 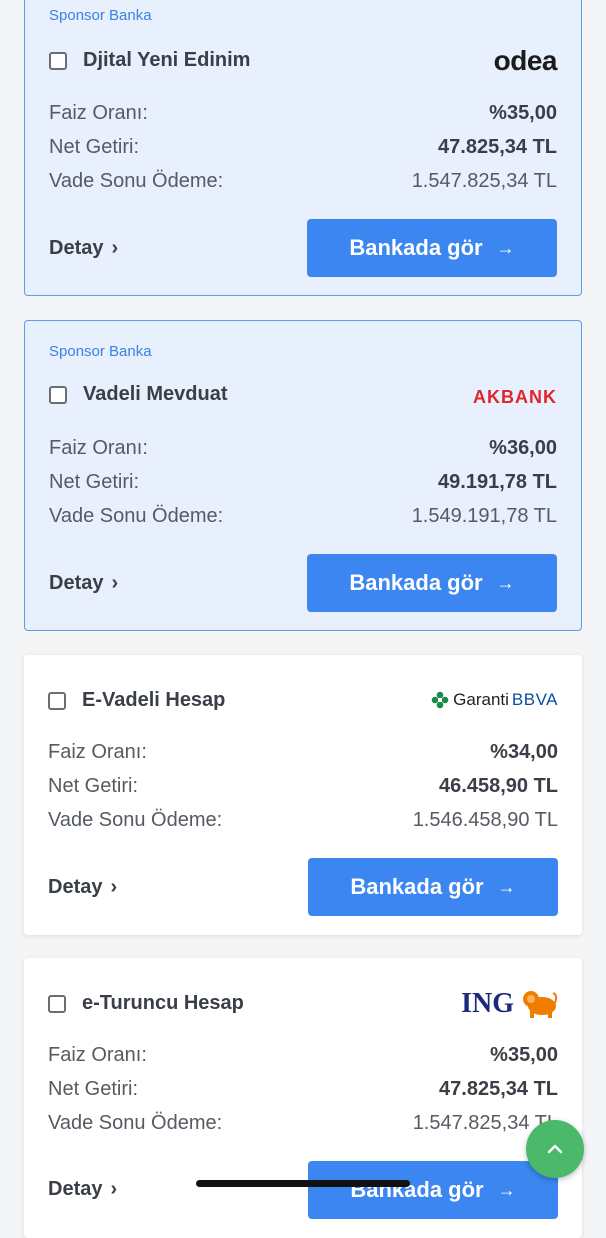 I want to click on bank-logo: Garanti BBVA, so click(x=494, y=700).